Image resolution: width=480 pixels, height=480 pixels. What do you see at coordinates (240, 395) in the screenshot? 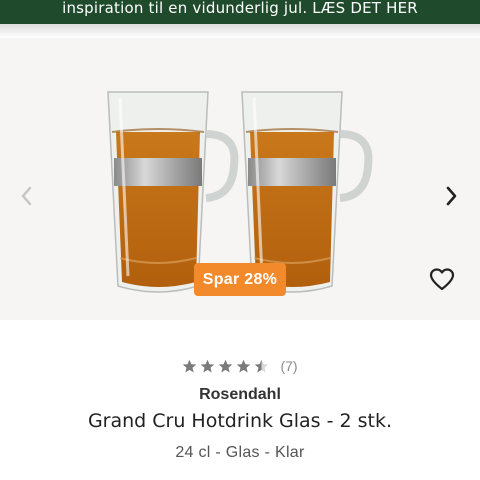
I see `product-brand: Rosendahl` at bounding box center [240, 395].